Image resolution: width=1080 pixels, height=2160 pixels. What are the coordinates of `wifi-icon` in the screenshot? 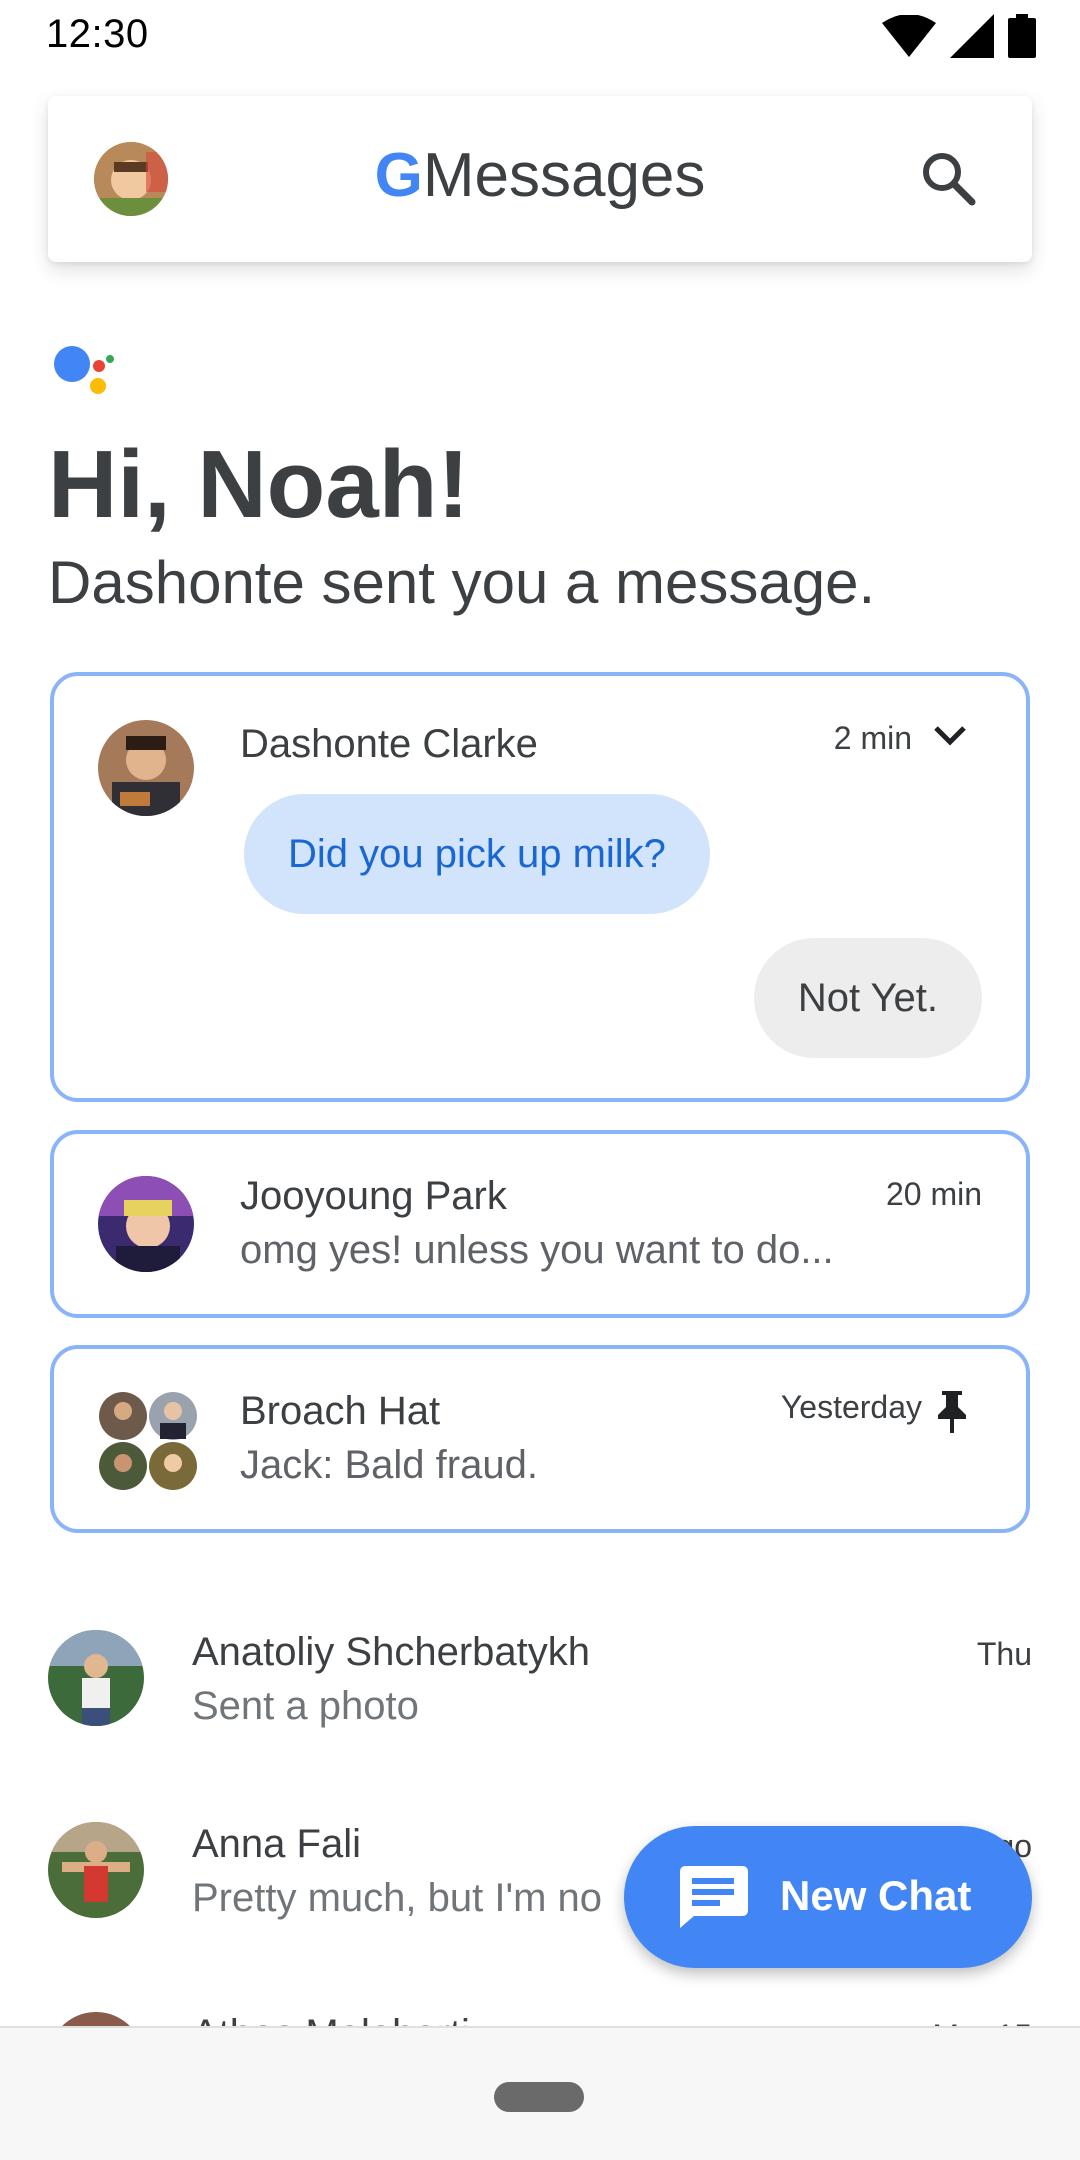 It's located at (909, 36).